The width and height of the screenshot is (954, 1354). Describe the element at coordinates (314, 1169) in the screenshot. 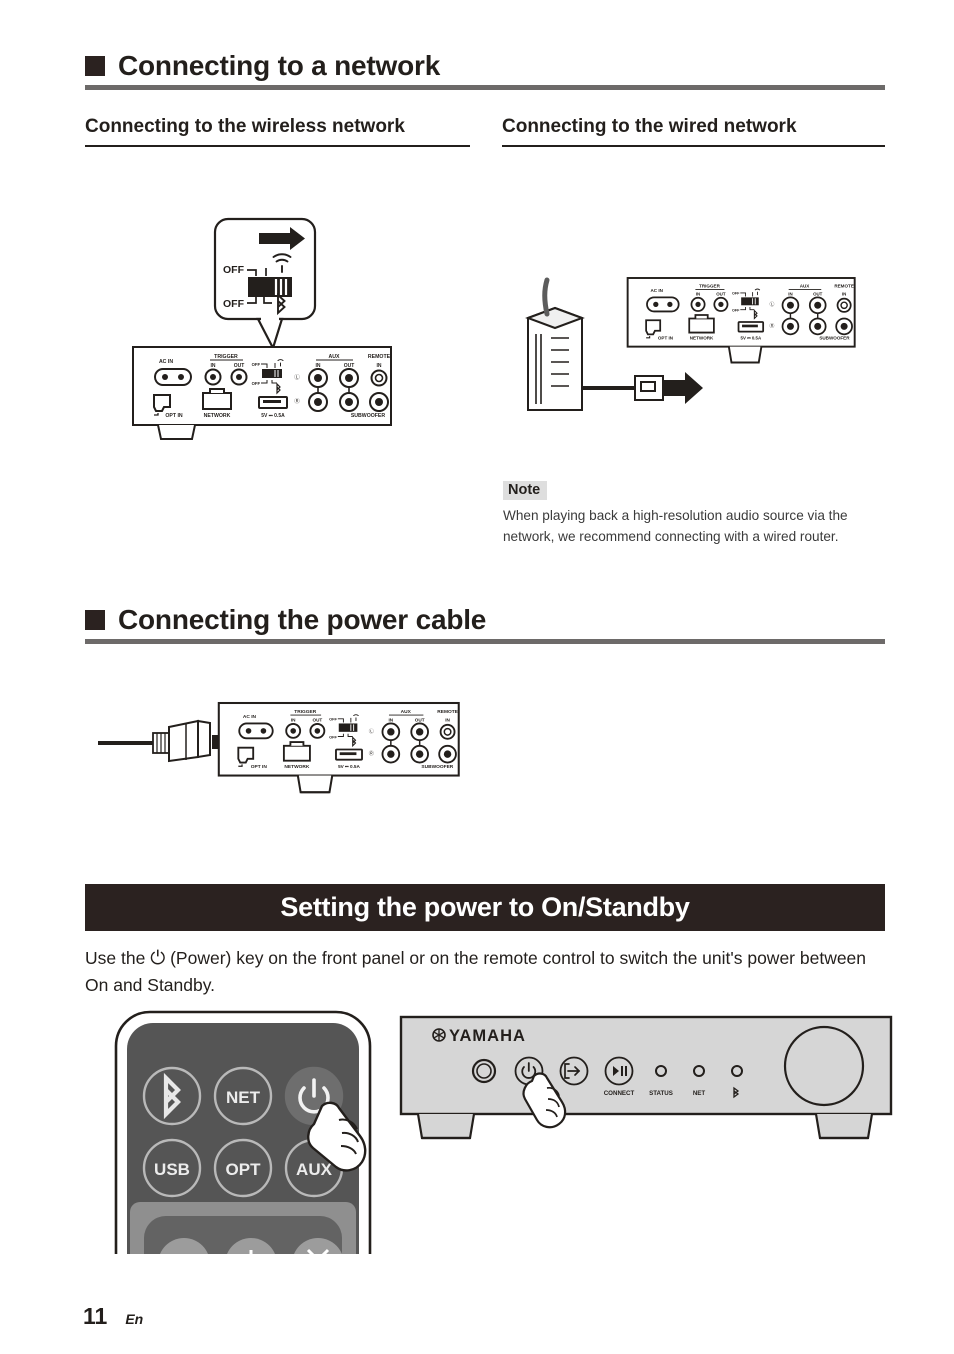

I see `aux-button-label: AUX` at that location.